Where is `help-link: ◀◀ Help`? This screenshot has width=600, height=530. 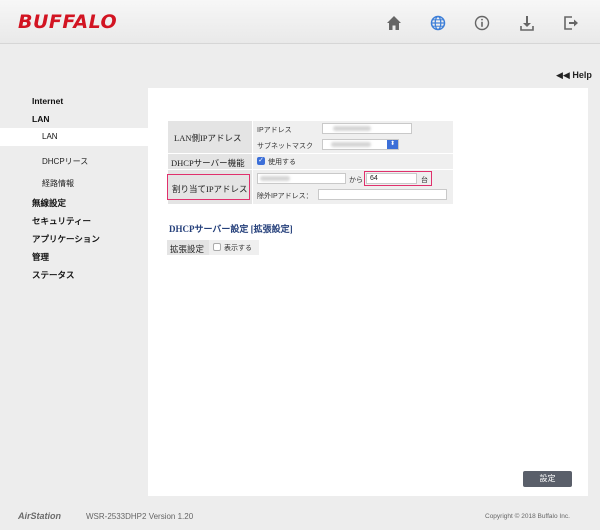
help-link: ◀◀ Help is located at coordinates (574, 75).